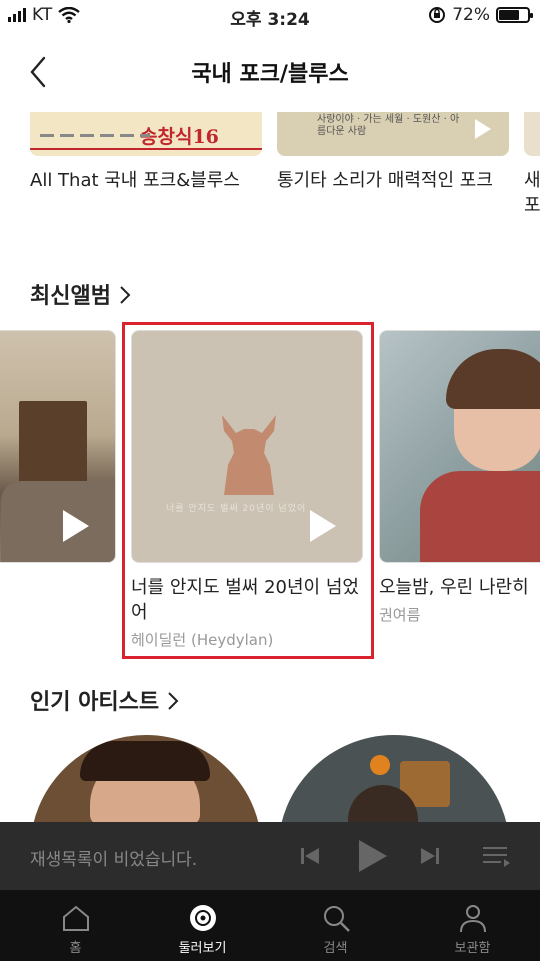 This screenshot has width=540, height=961. What do you see at coordinates (95, 702) in the screenshot?
I see `popular-artists-heading-label: 인기 아티스트` at bounding box center [95, 702].